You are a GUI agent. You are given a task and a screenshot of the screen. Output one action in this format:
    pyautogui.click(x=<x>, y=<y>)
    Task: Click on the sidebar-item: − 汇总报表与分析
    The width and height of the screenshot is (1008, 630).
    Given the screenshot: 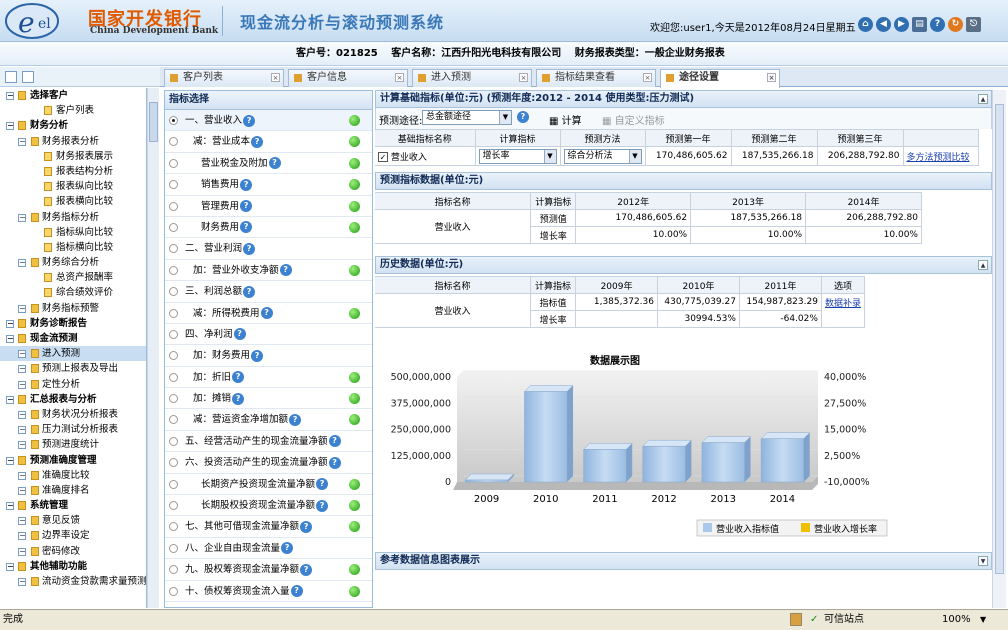 What is the action you would take?
    pyautogui.click(x=73, y=399)
    